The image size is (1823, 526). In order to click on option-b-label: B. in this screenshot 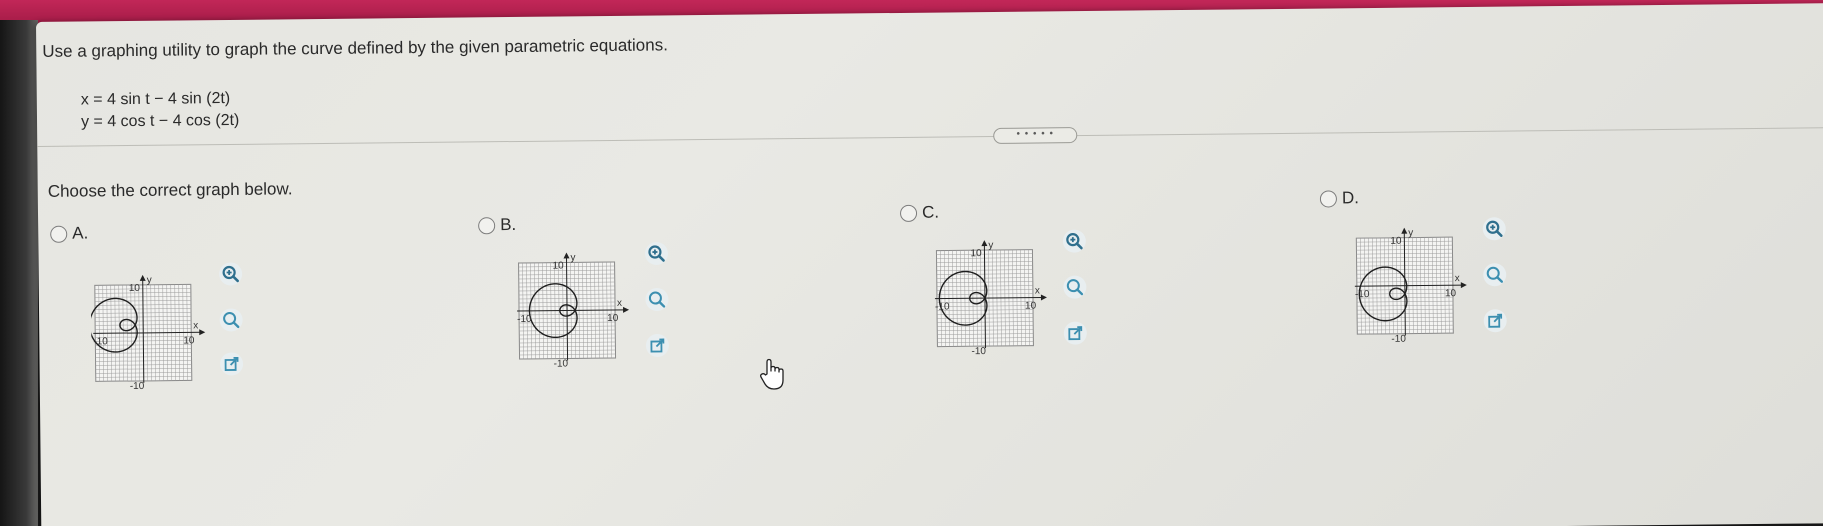, I will do `click(508, 224)`.